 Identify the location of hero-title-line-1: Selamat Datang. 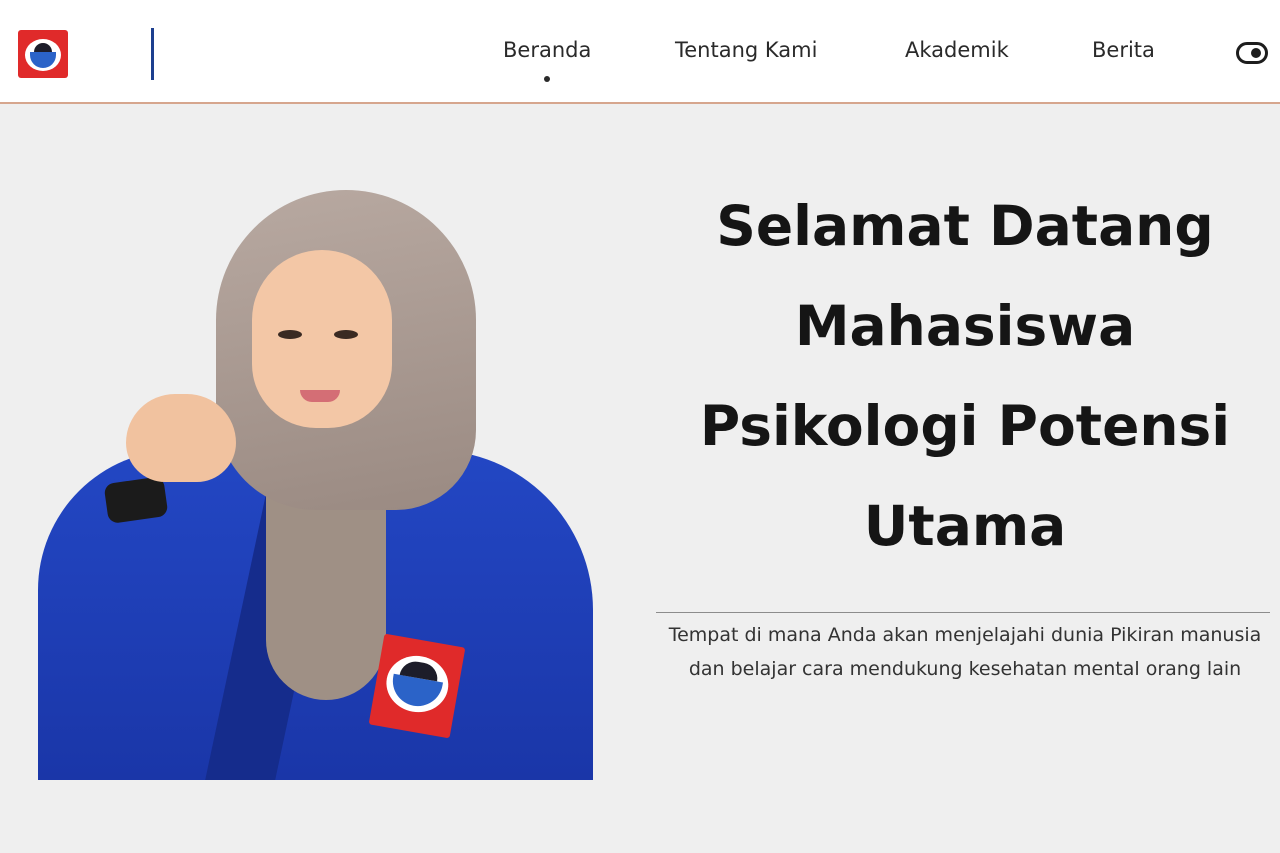
(965, 226).